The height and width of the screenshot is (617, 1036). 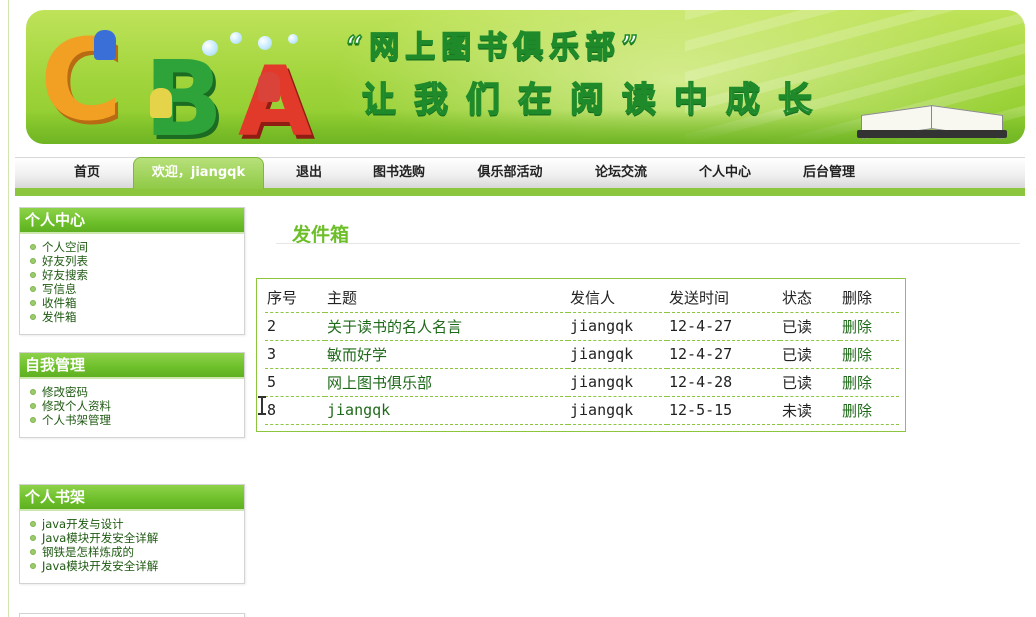 What do you see at coordinates (295, 326) in the screenshot?
I see `cell-id: 2` at bounding box center [295, 326].